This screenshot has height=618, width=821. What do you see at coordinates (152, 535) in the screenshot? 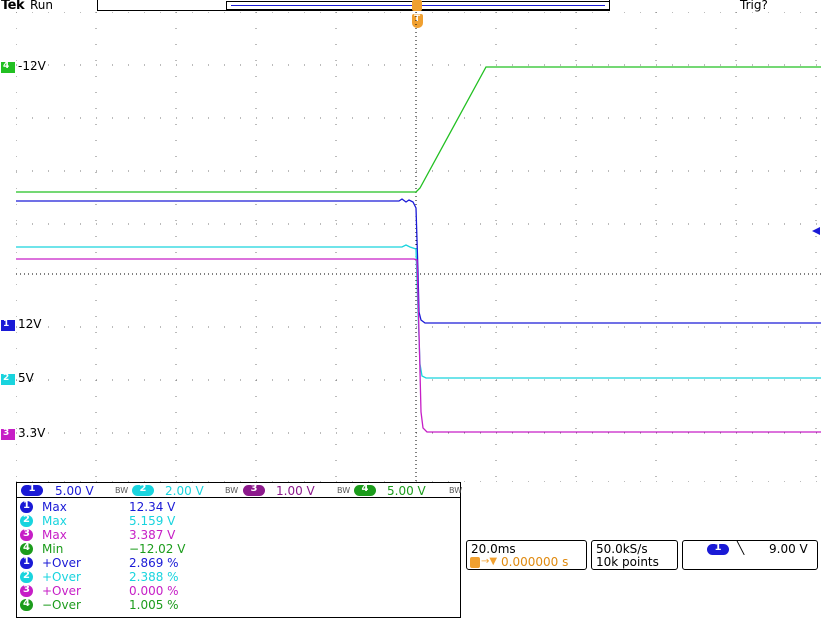
I see `measurement-value: 3.387 V` at bounding box center [152, 535].